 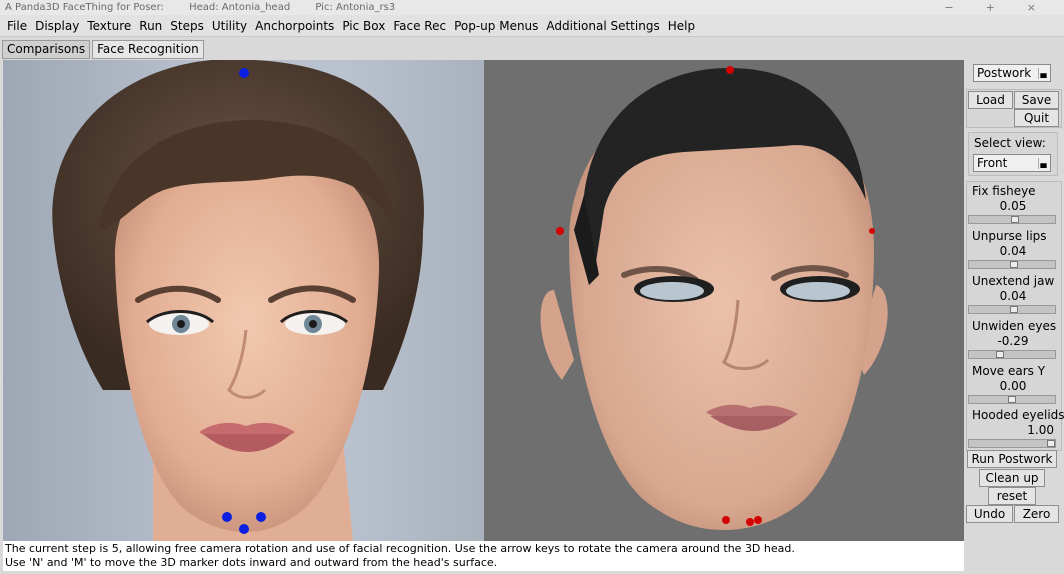 I want to click on head-name: Head: Antonia_head, so click(x=240, y=7).